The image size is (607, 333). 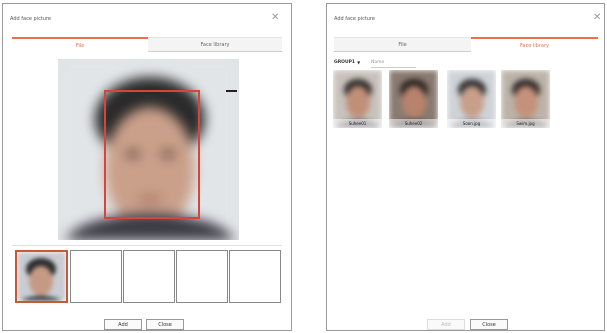 I want to click on library-item-label: Swim.jpg, so click(x=525, y=123).